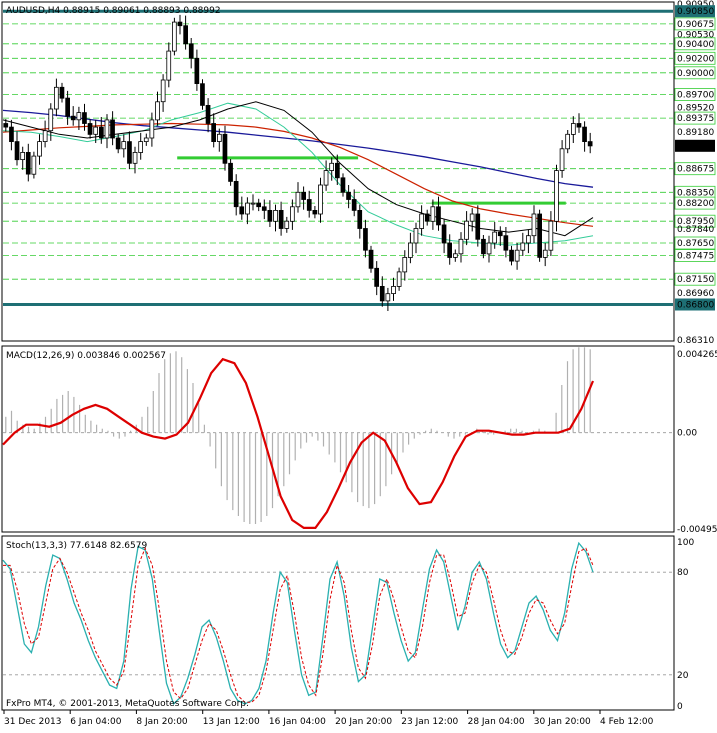 The width and height of the screenshot is (717, 733). I want to click on price-label-11: 0.88992, so click(695, 147).